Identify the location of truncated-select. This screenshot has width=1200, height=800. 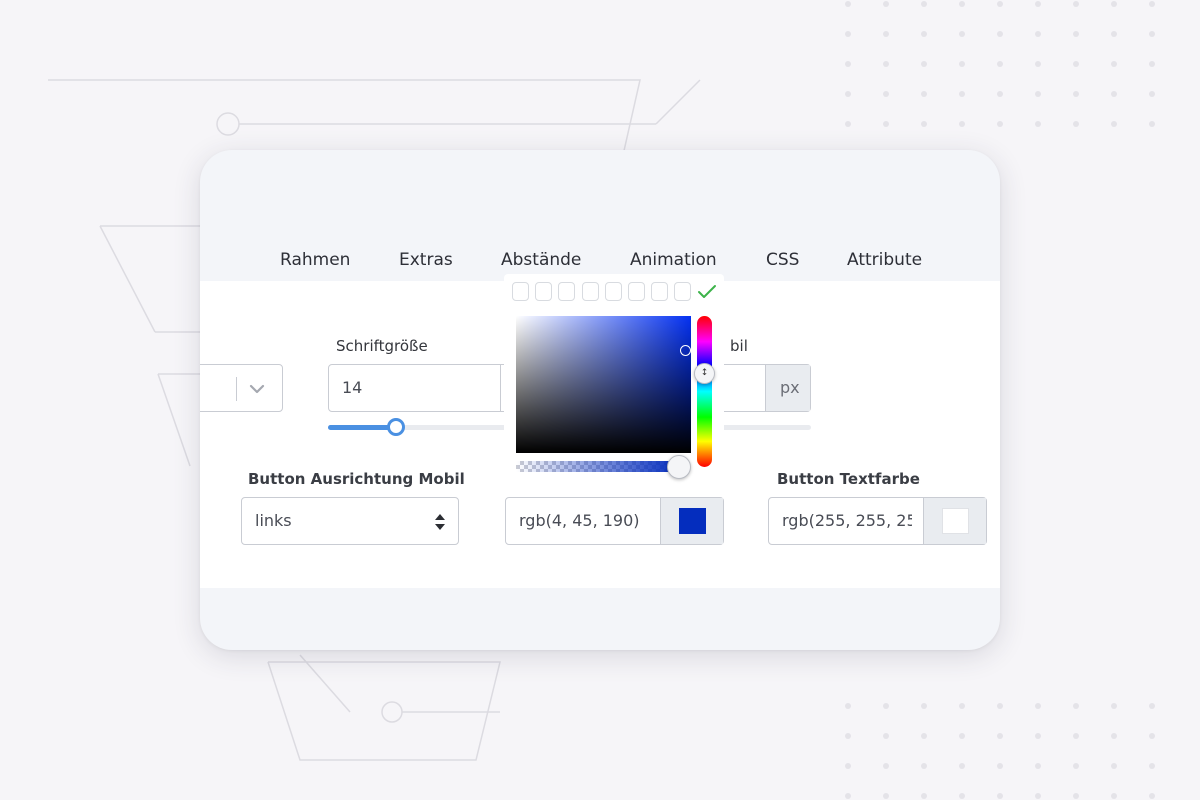
(241, 388).